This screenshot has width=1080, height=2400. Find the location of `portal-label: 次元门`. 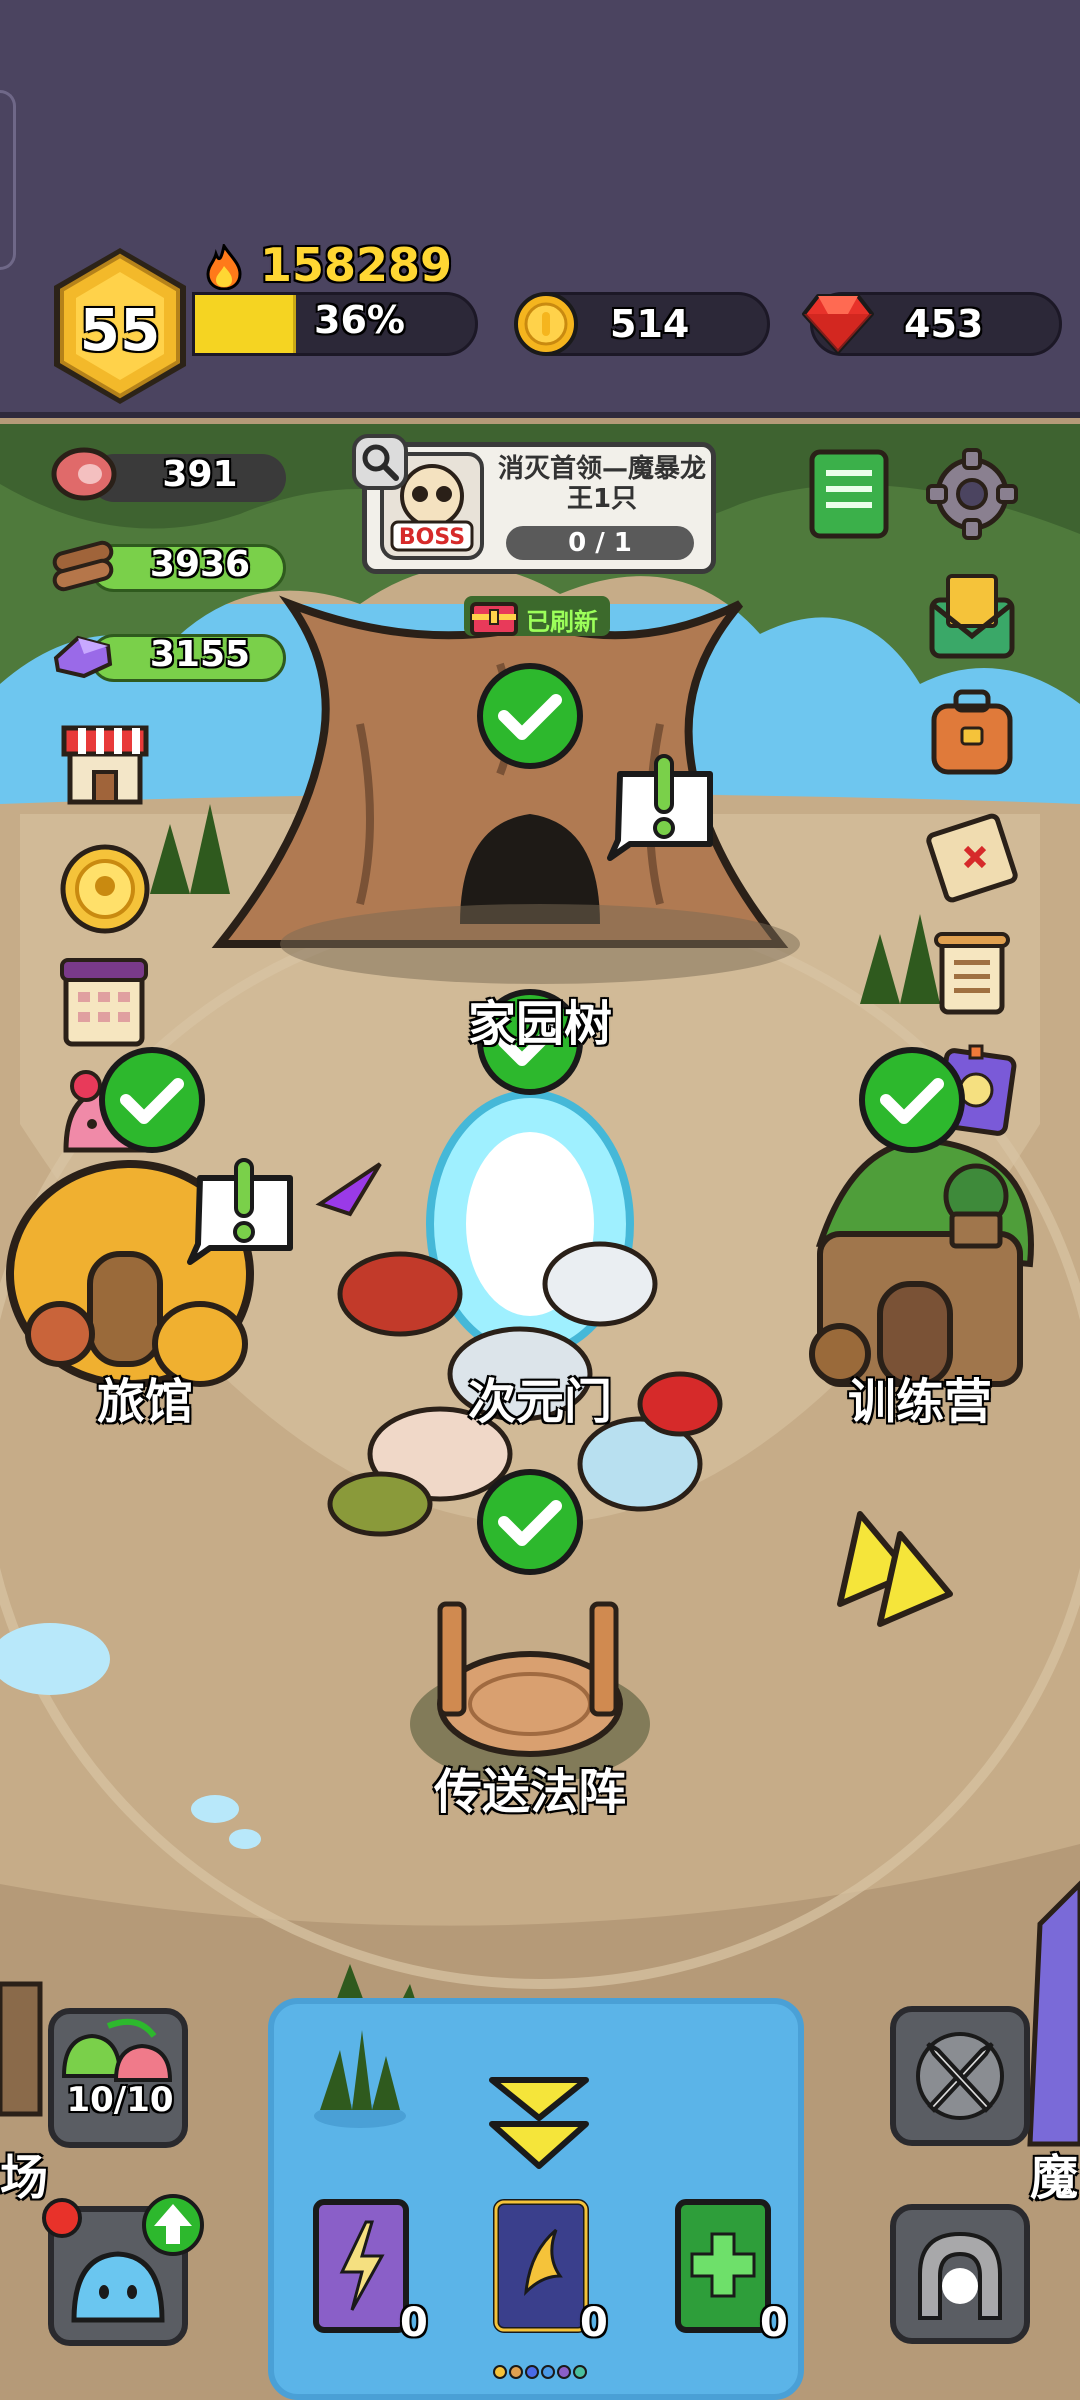

portal-label: 次元门 is located at coordinates (539, 1402).